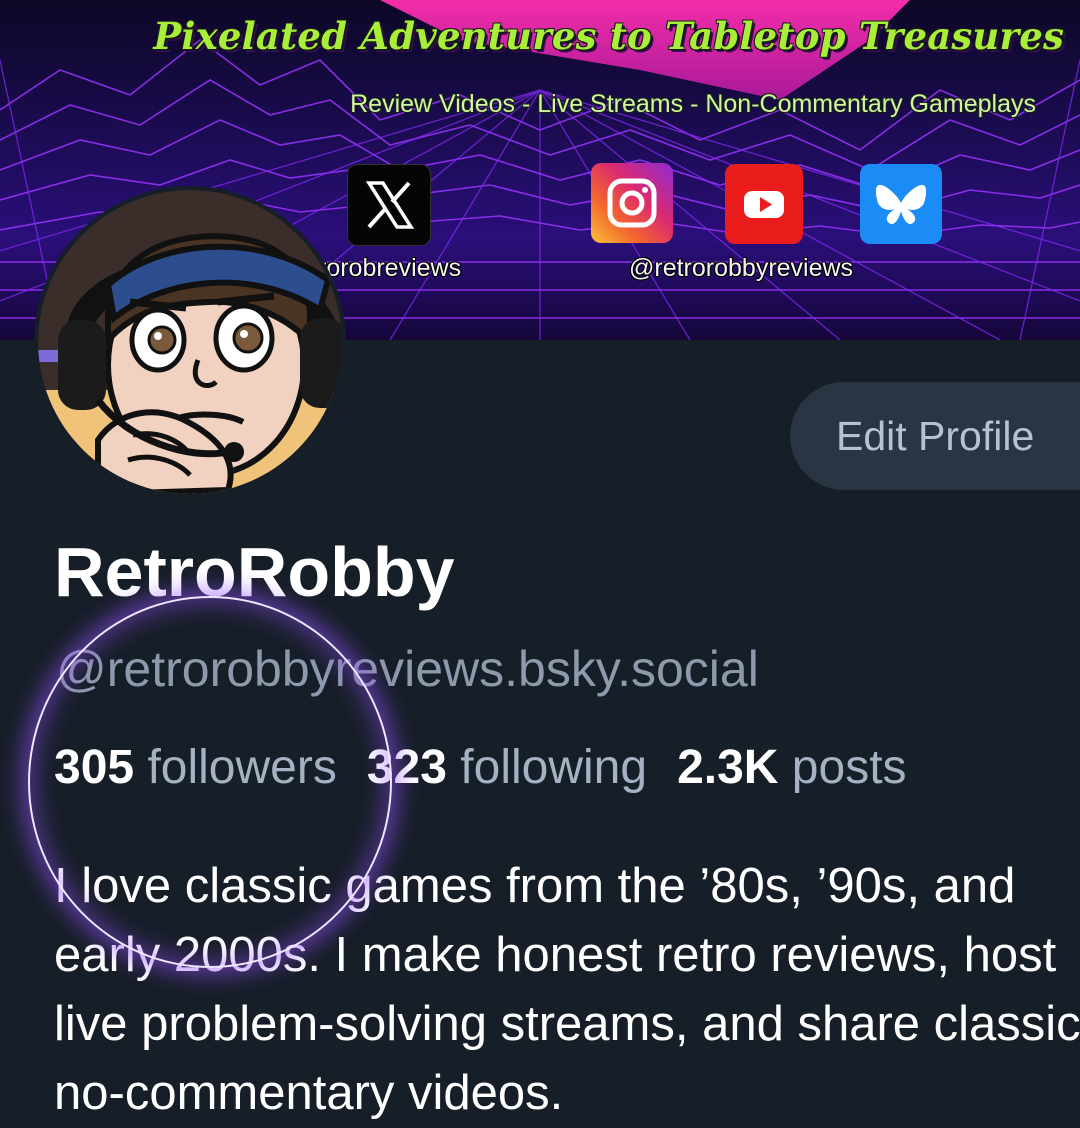  What do you see at coordinates (242, 767) in the screenshot?
I see `followers-label: followers` at bounding box center [242, 767].